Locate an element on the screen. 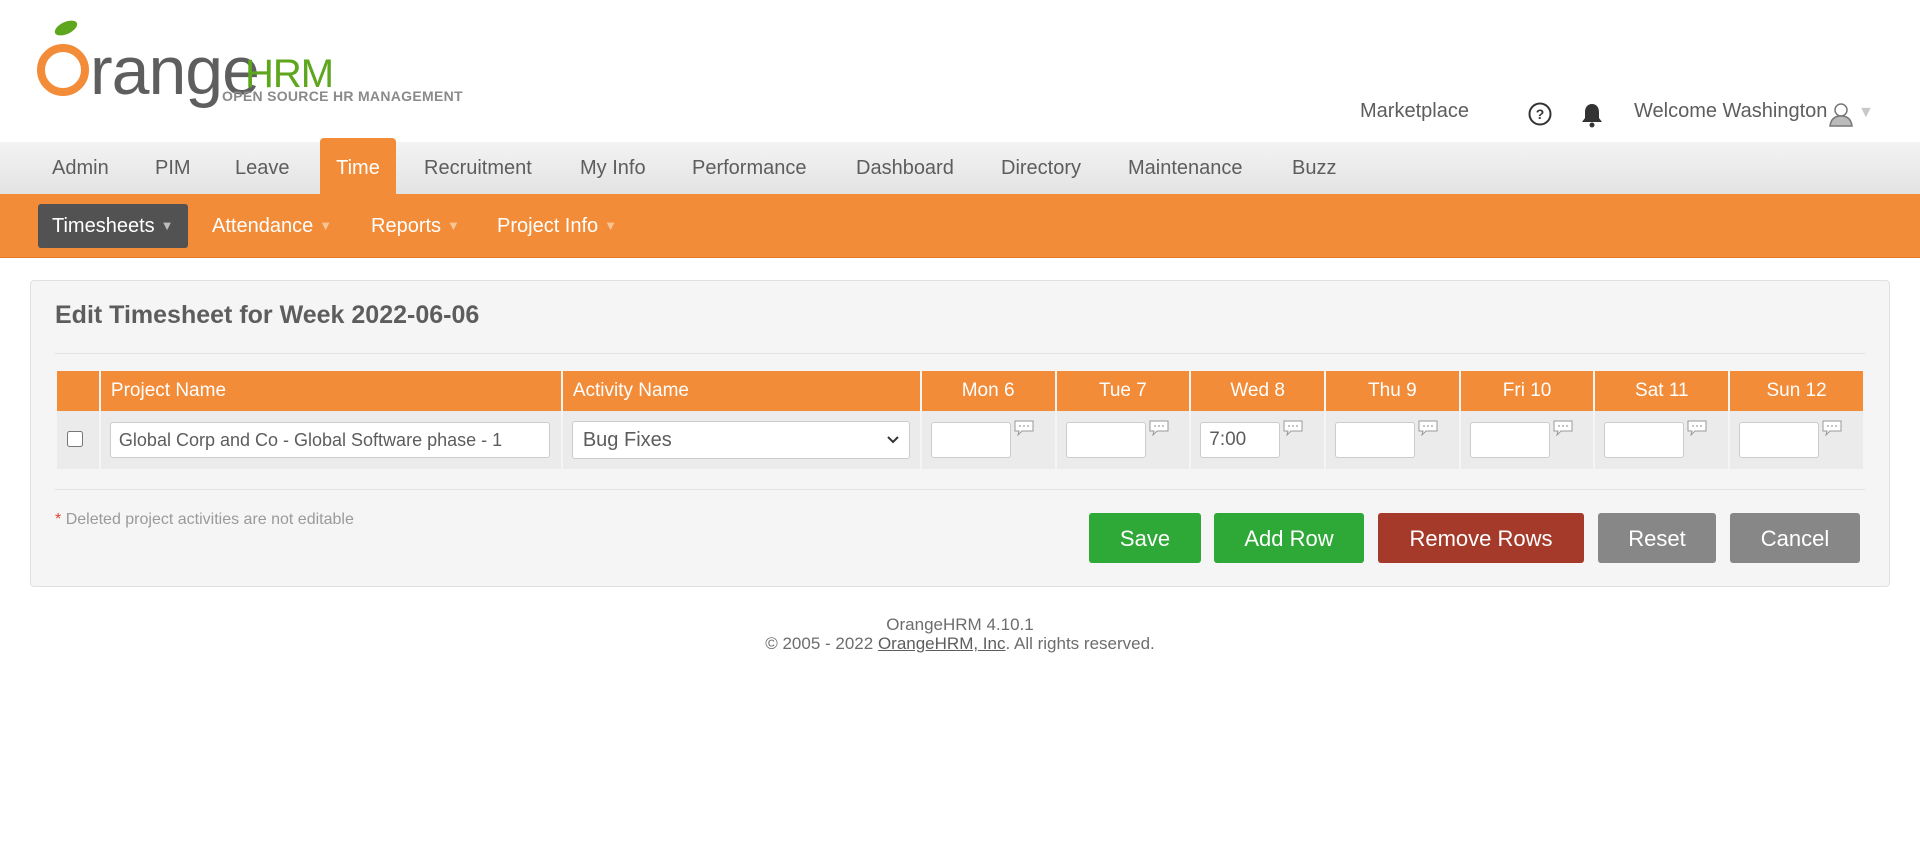 The image size is (1920, 846). user-avatar-icon is located at coordinates (1841, 114).